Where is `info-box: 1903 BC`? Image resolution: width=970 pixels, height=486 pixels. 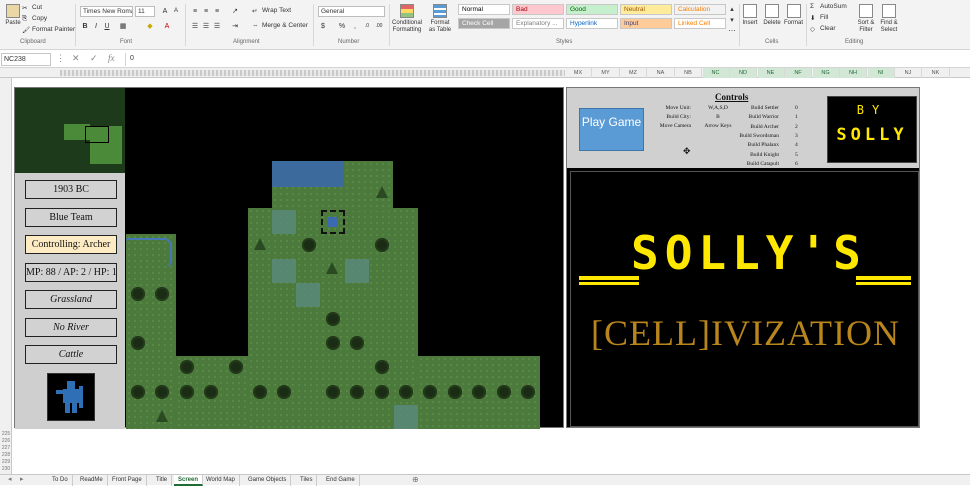
info-box: 1903 BC is located at coordinates (71, 189).